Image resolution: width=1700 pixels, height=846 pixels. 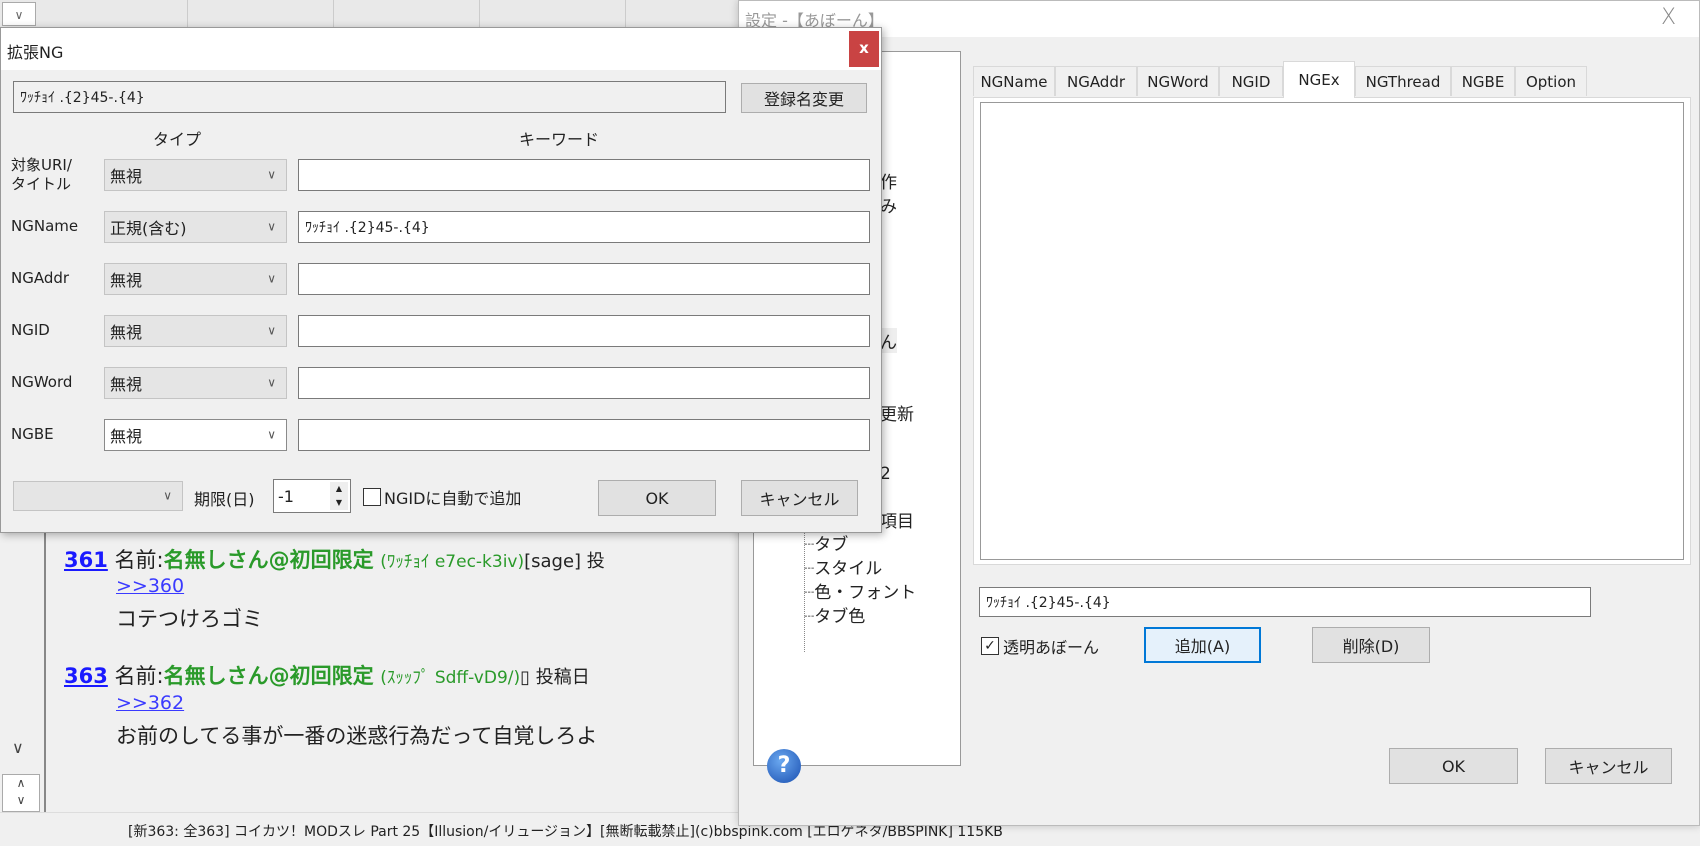 I want to click on keyword-input-uri, so click(x=584, y=175).